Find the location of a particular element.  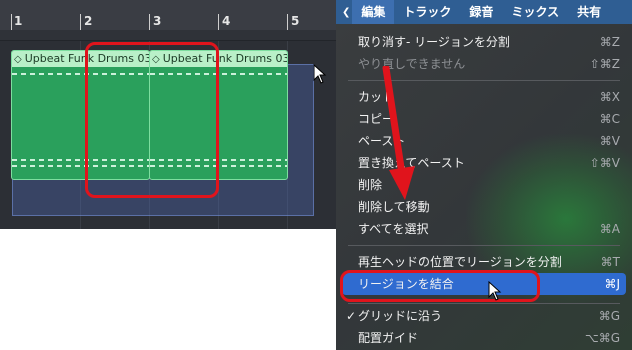

menu-track: トラック is located at coordinates (427, 12).